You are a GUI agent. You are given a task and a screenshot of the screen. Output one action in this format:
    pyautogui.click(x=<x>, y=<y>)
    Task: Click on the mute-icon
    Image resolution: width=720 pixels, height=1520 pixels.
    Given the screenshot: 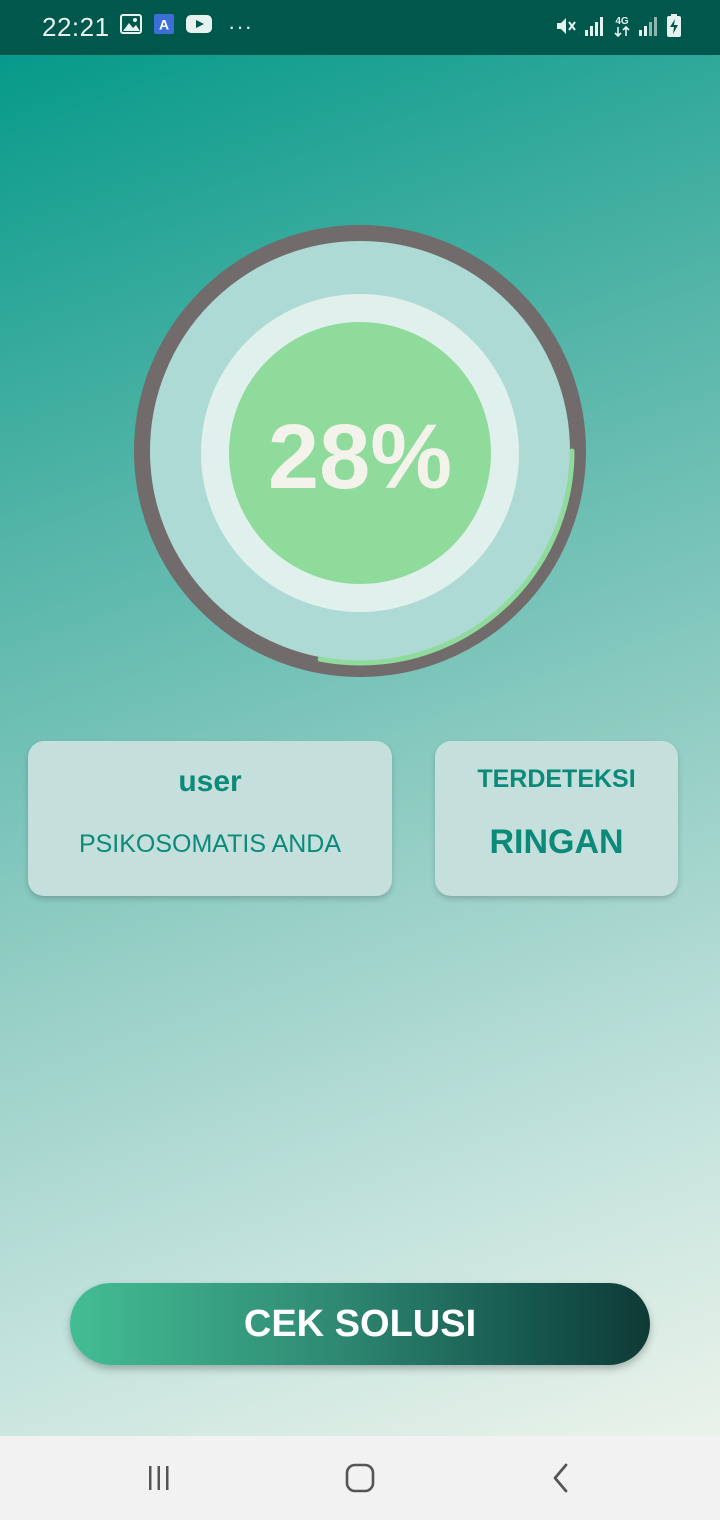 What is the action you would take?
    pyautogui.click(x=566, y=28)
    